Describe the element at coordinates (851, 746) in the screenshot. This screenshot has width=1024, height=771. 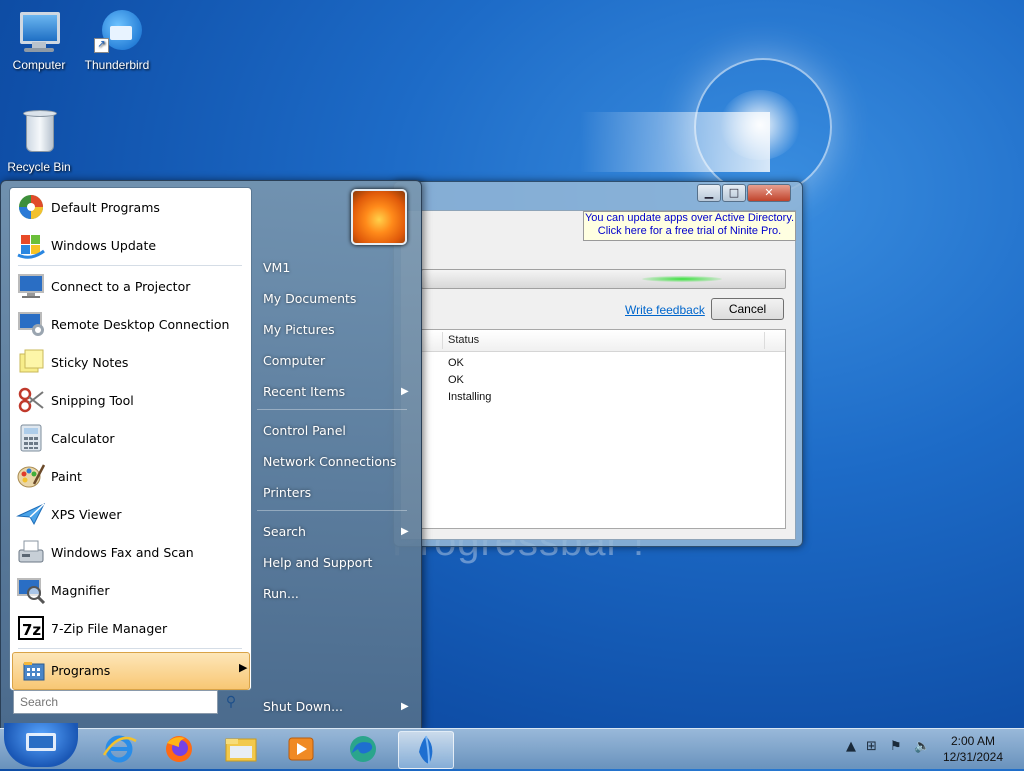
I see `show-hidden-icons-button: ▲` at that location.